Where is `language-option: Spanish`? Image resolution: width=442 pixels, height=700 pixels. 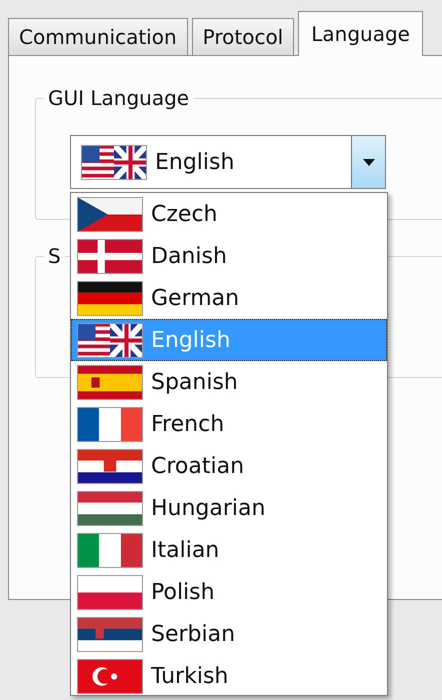
language-option: Spanish is located at coordinates (229, 382).